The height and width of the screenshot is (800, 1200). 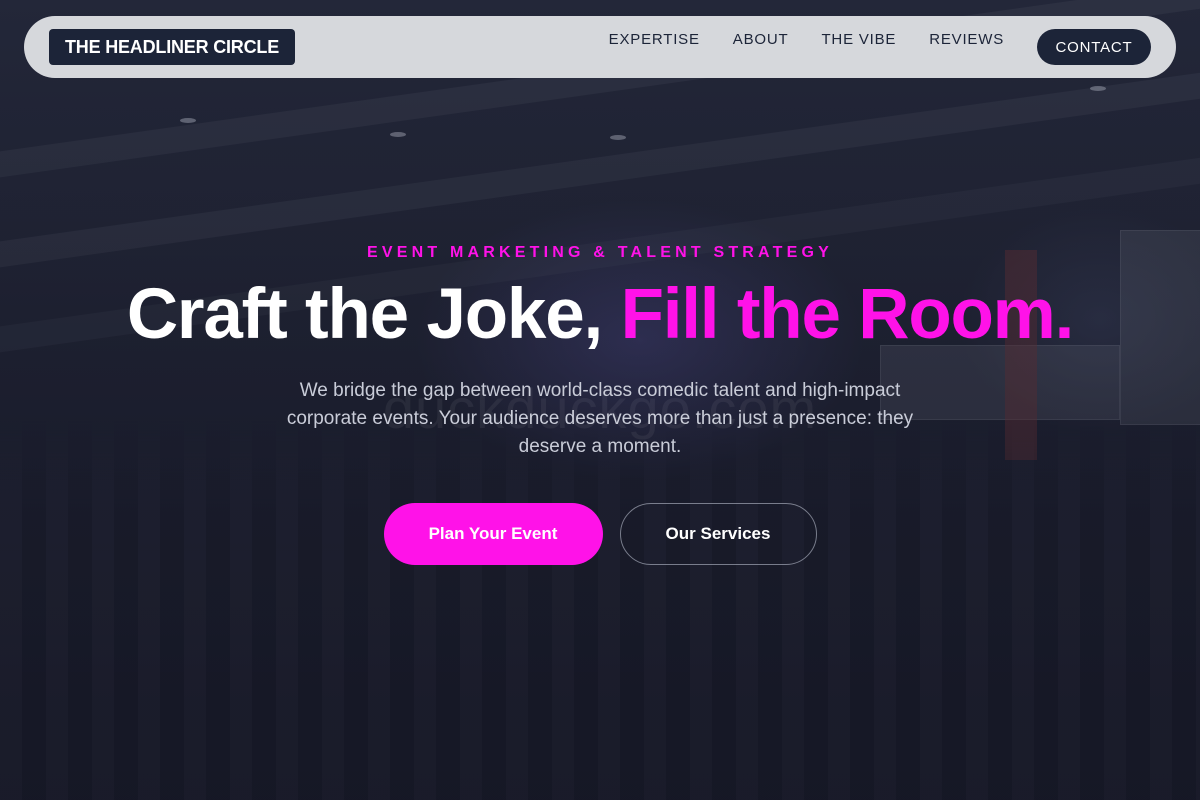 I want to click on nav-link-the-vibe: THE VIBE, so click(x=858, y=39).